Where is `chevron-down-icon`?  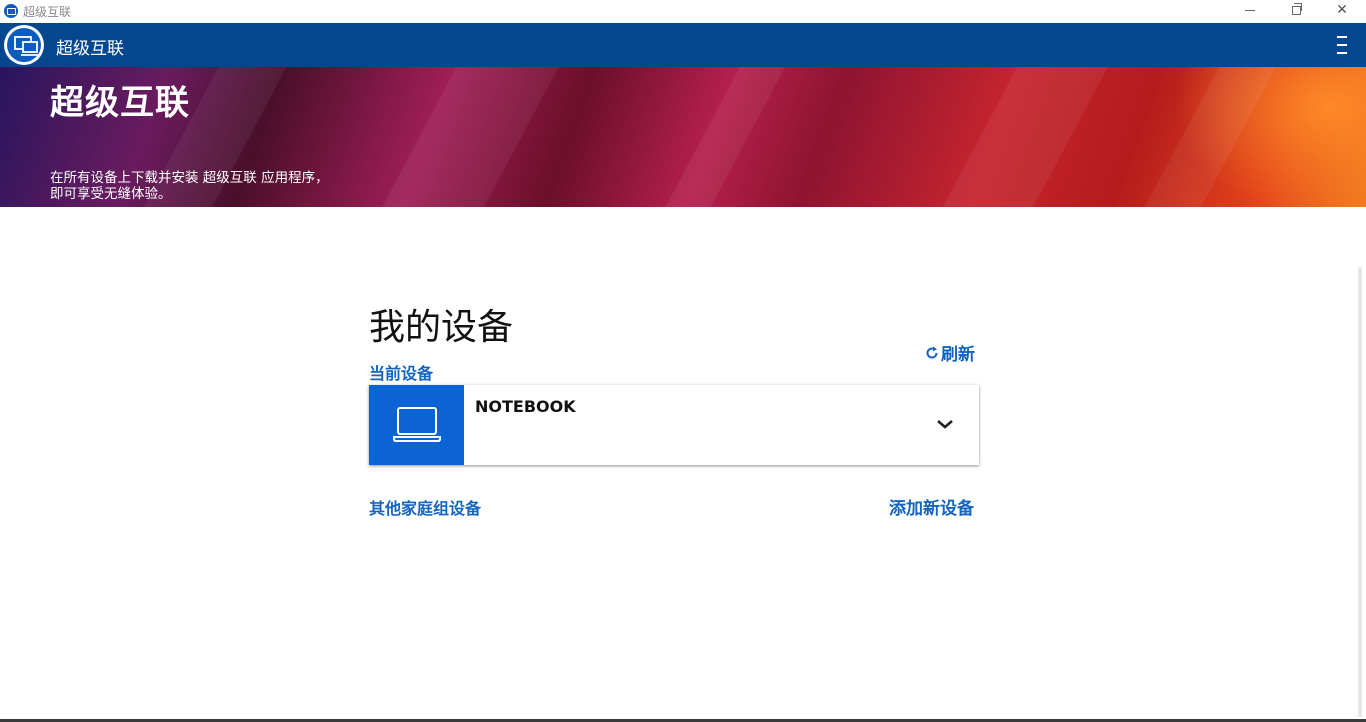 chevron-down-icon is located at coordinates (945, 424).